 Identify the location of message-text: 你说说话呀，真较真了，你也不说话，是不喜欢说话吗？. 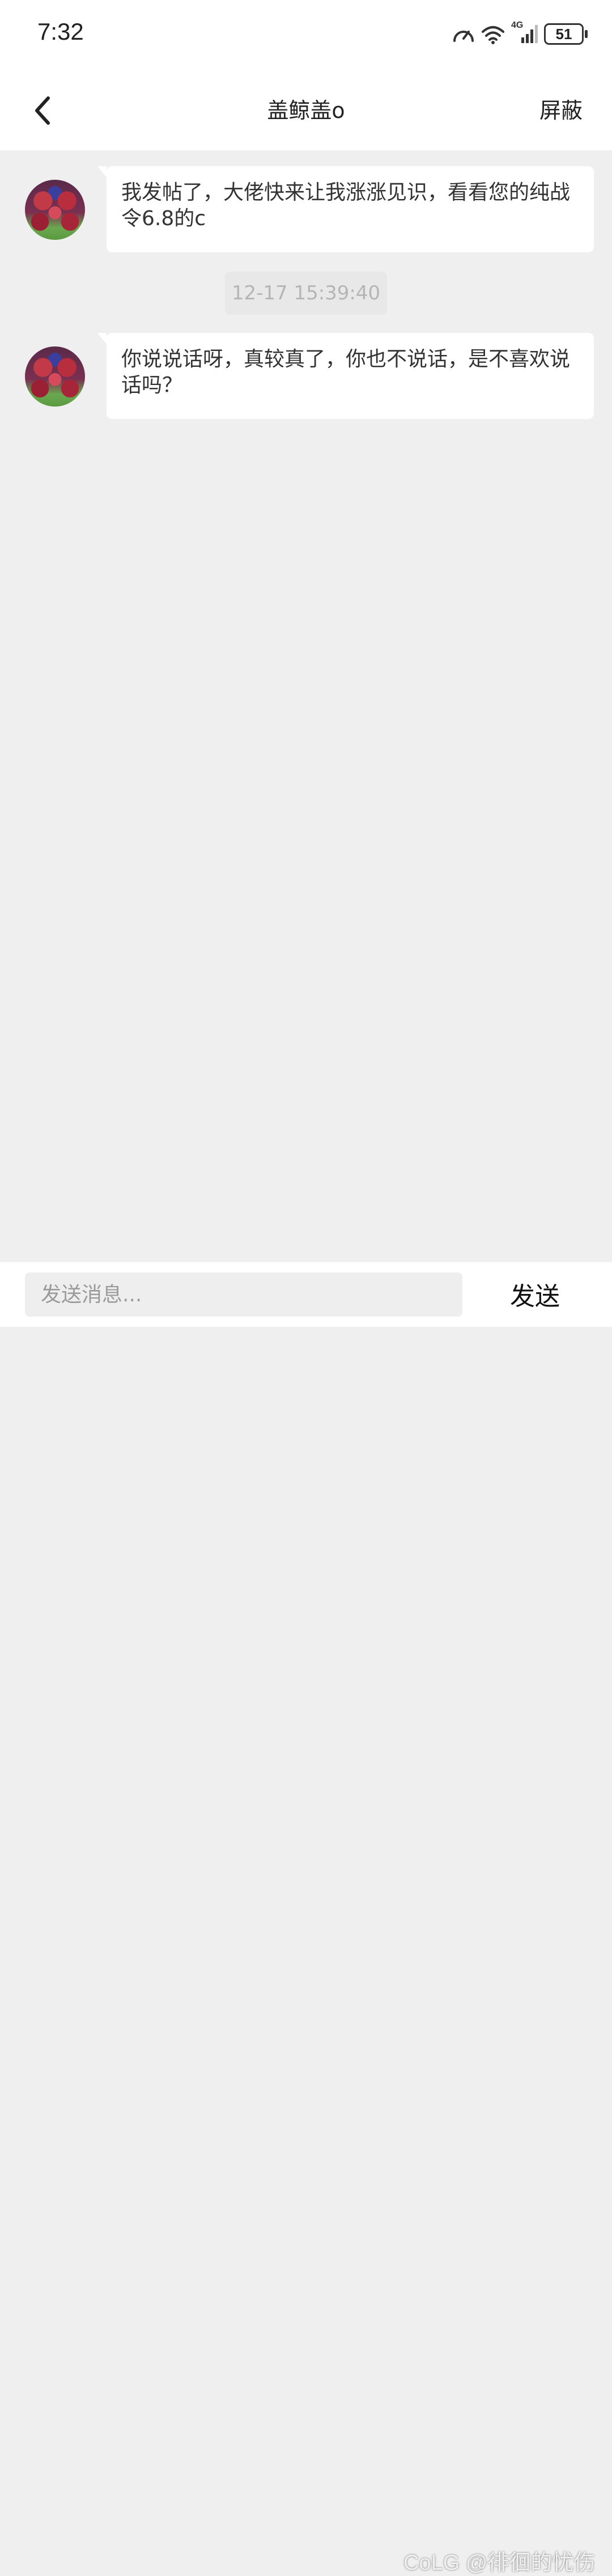
(346, 372).